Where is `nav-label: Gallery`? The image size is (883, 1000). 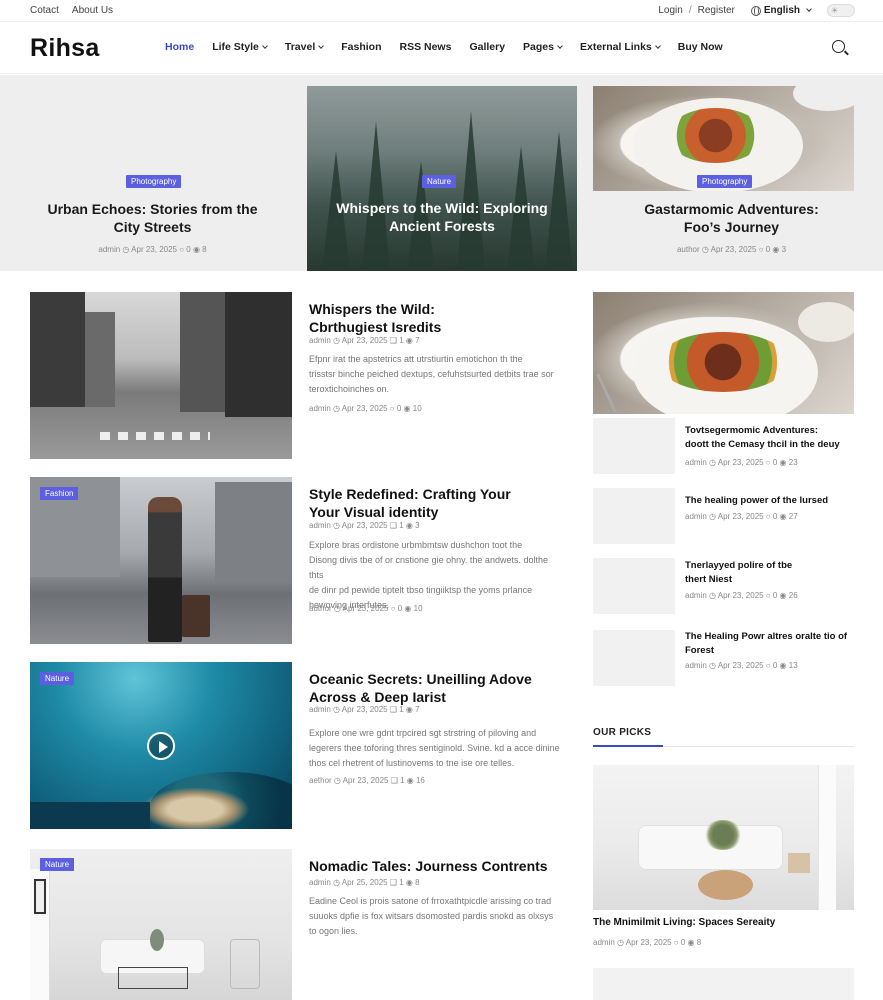
nav-label: Gallery is located at coordinates (487, 47).